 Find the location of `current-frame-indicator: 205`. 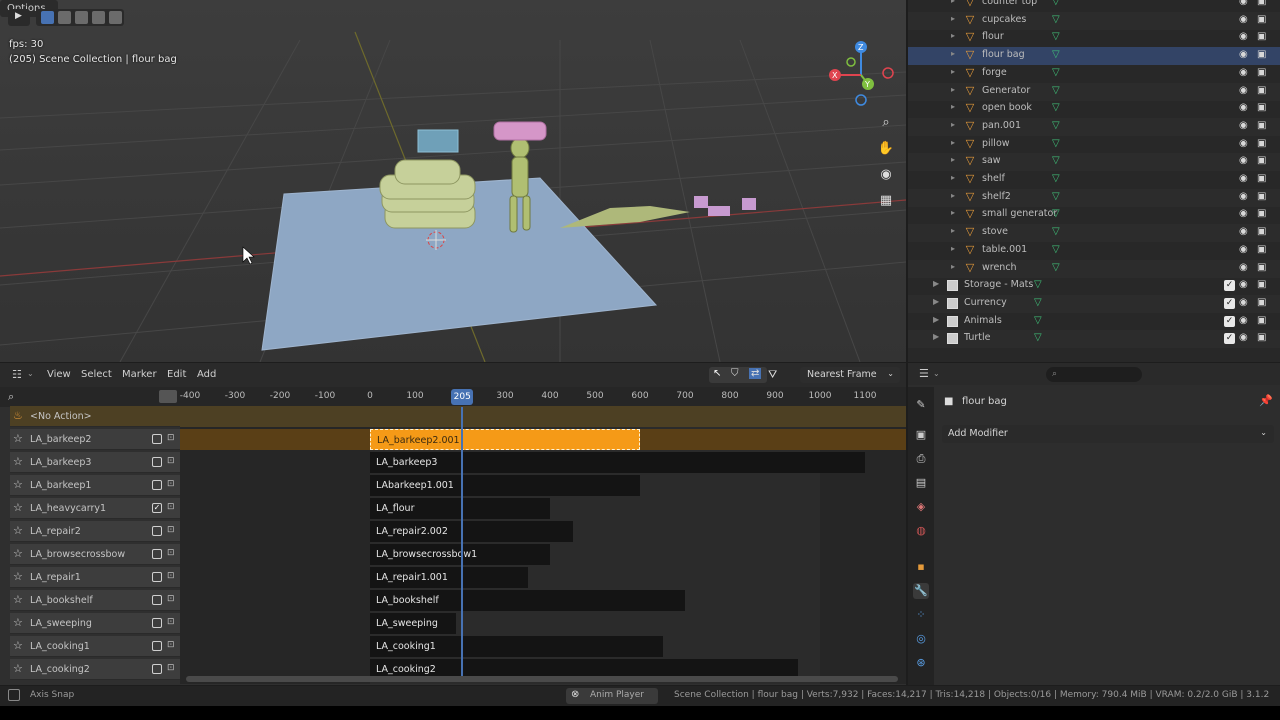

current-frame-indicator: 205 is located at coordinates (462, 397).